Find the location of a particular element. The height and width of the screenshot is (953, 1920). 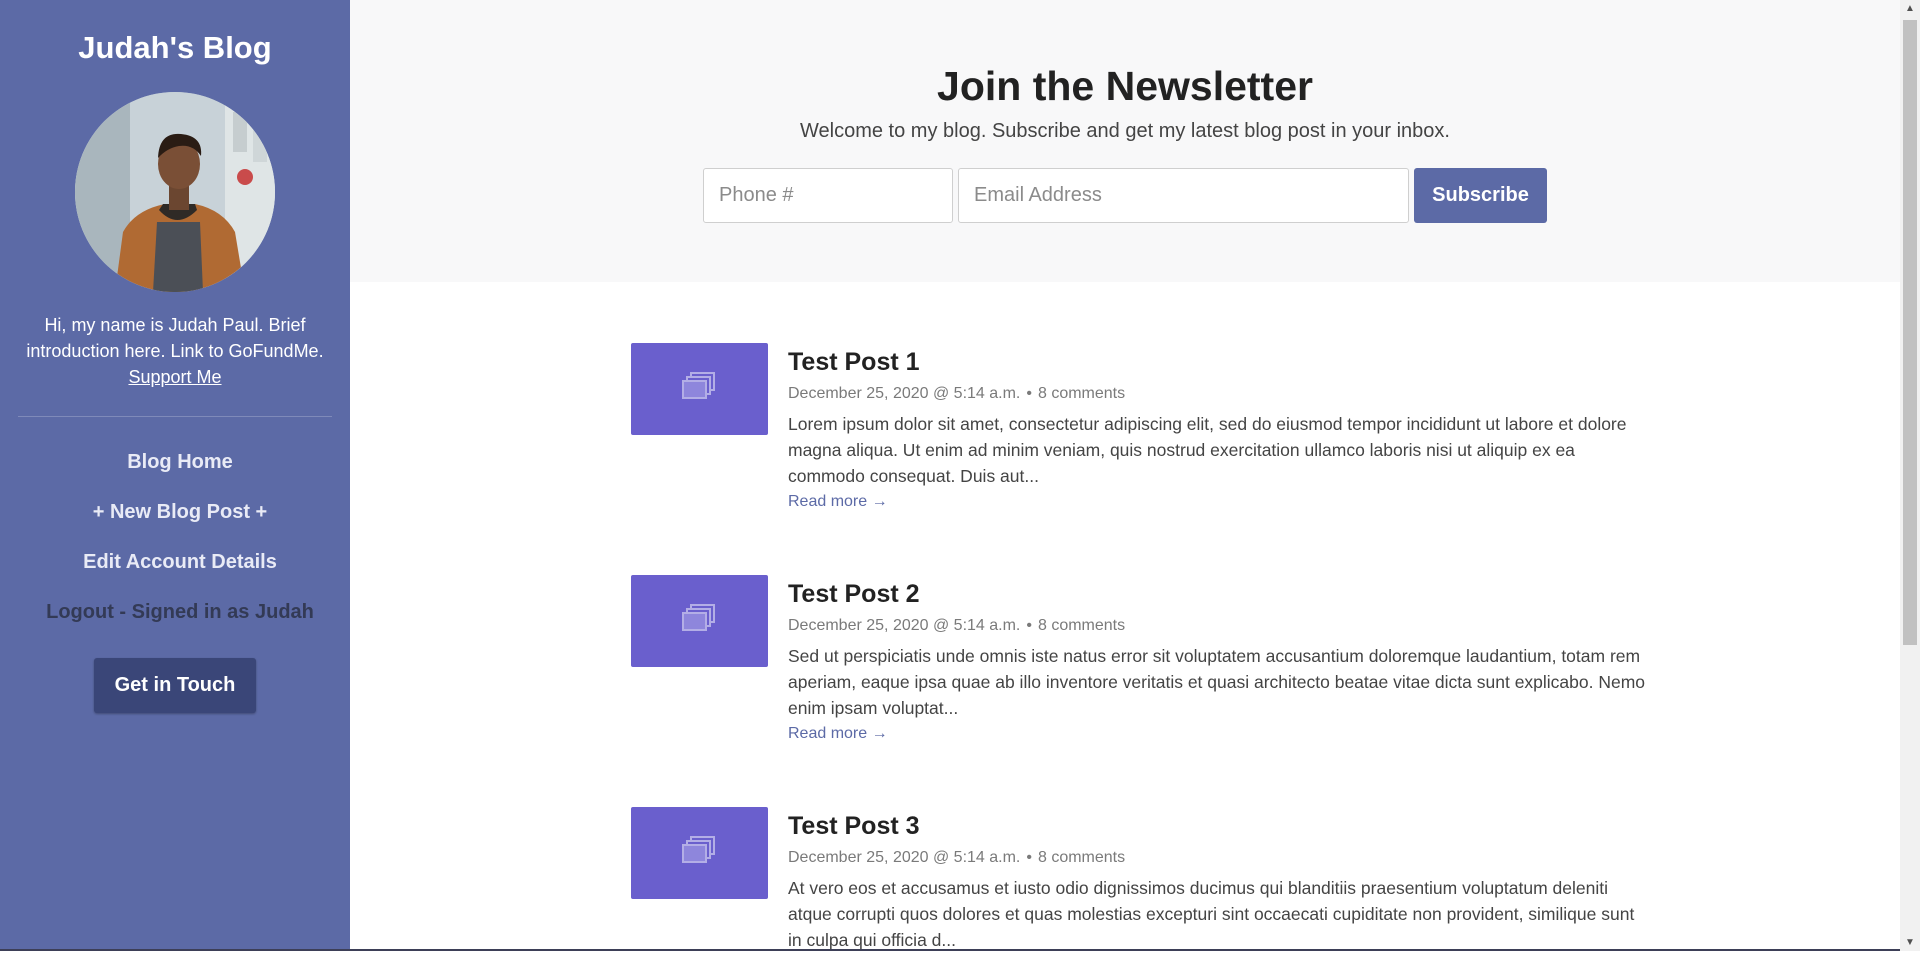

post-title: Test Post 3 is located at coordinates (1218, 826).